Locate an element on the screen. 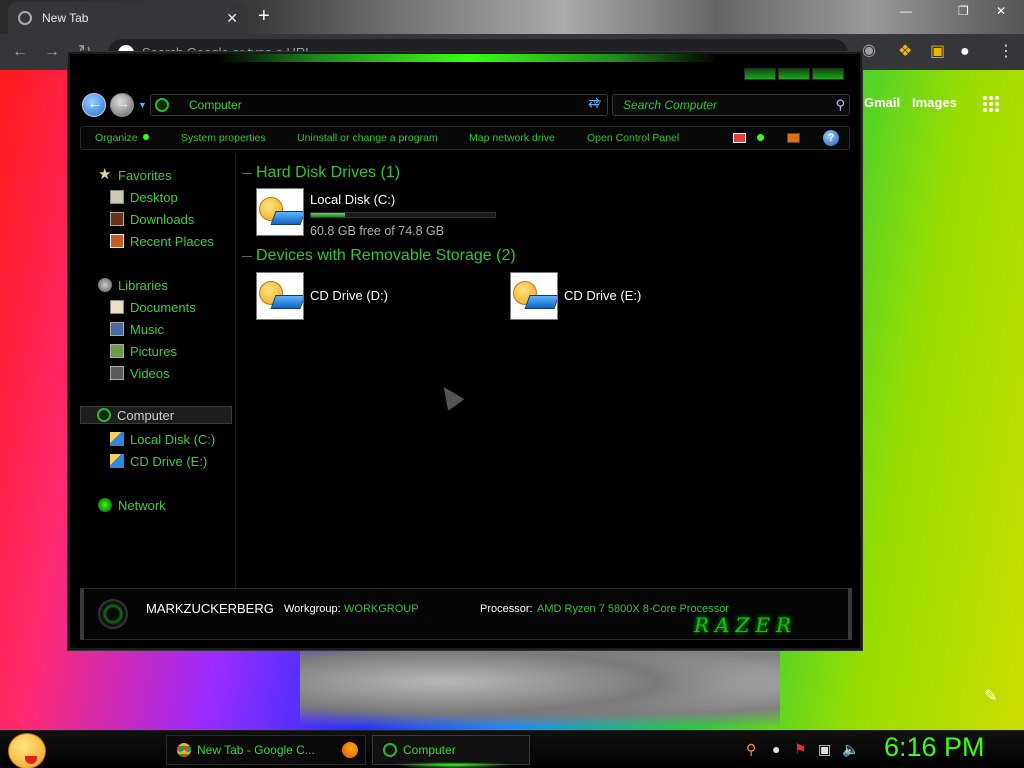 The width and height of the screenshot is (1024, 768). map-network-drive-button: Map network drive is located at coordinates (512, 138).